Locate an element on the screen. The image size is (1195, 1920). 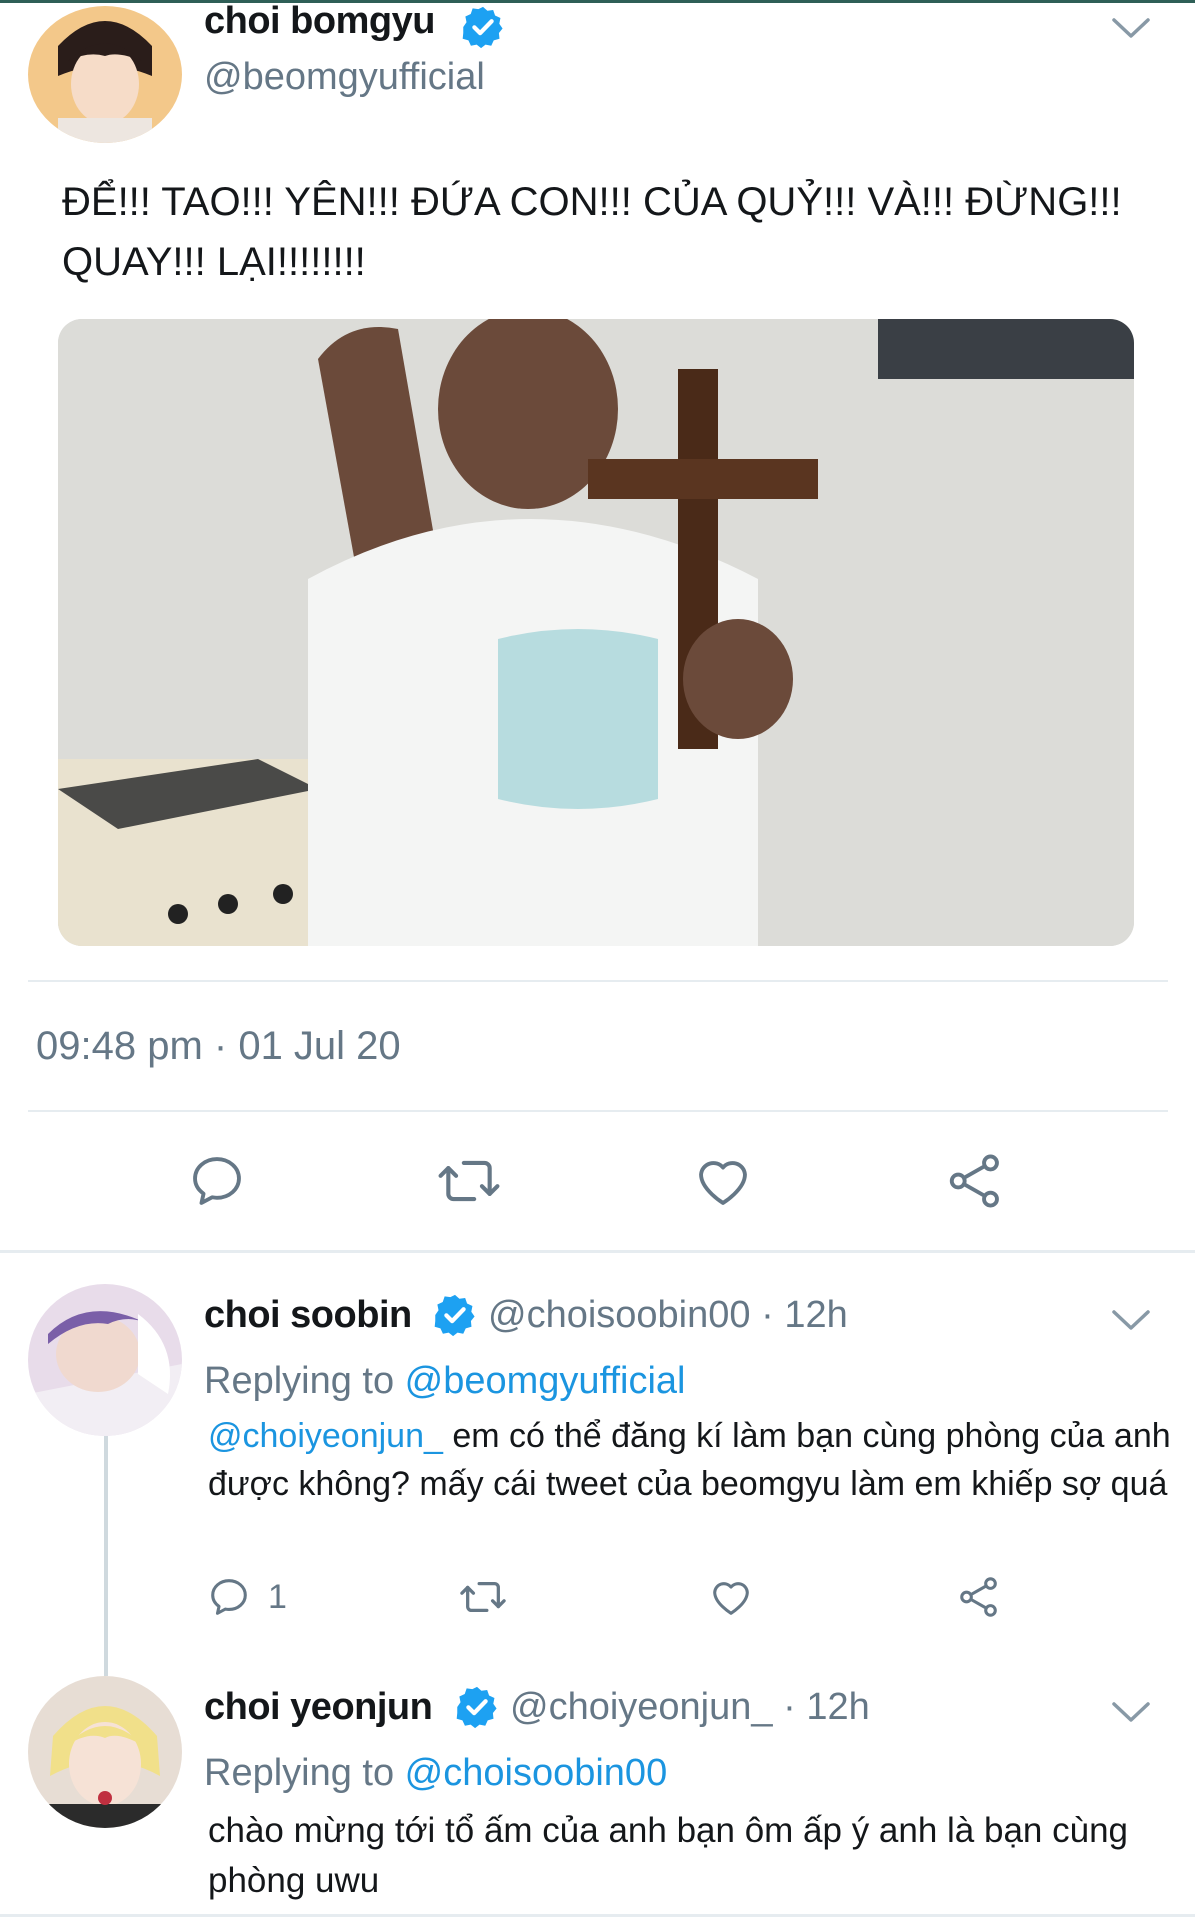
reply-author-handle: @choiyeonjun_ · 12h is located at coordinates (690, 1707).